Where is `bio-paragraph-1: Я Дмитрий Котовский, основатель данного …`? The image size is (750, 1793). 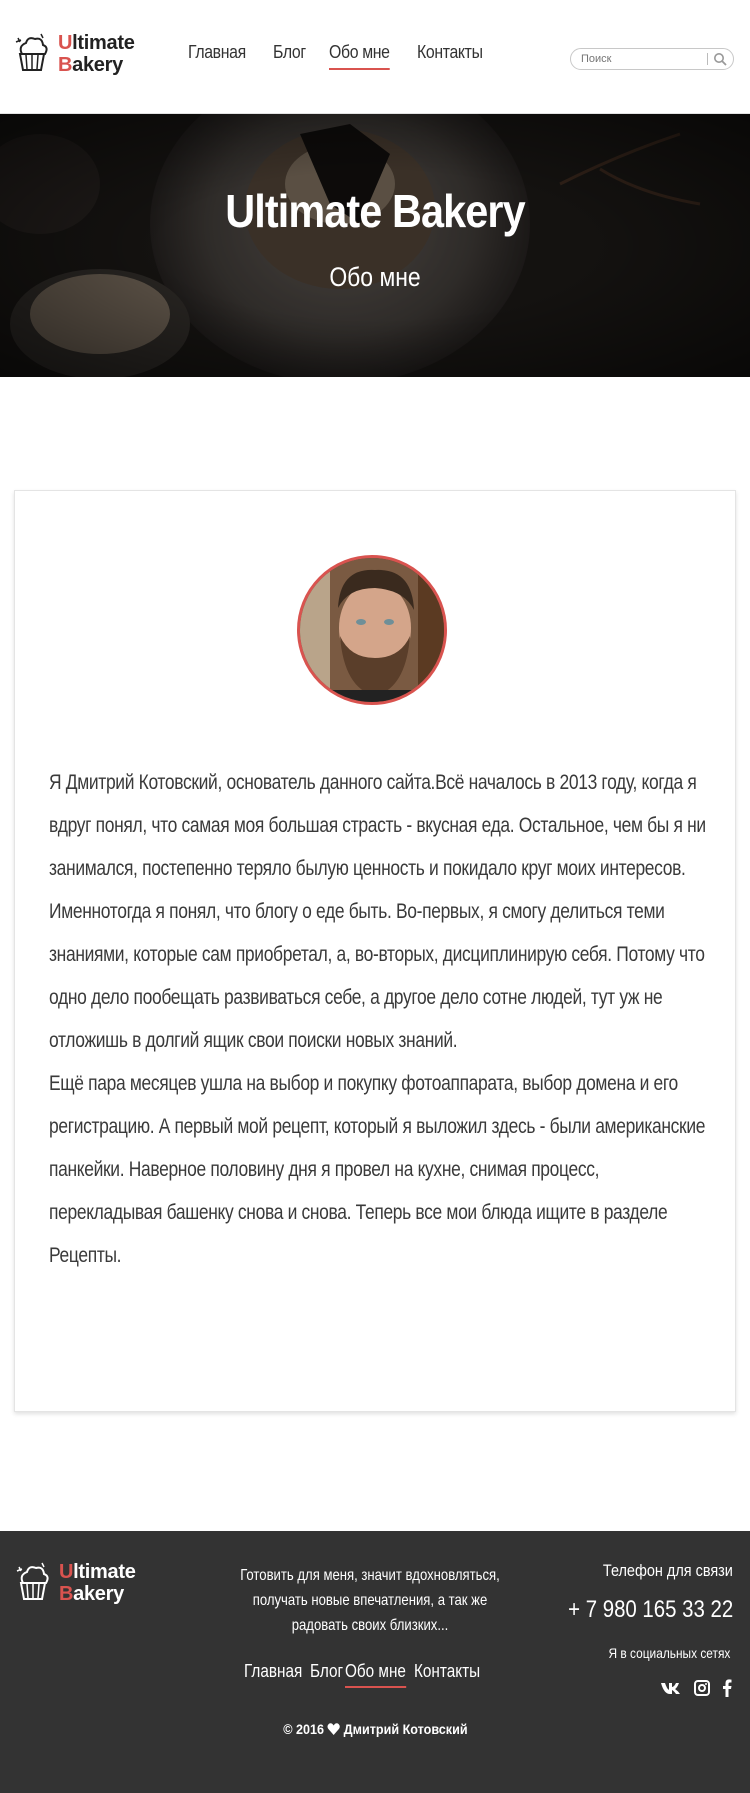 bio-paragraph-1: Я Дмитрий Котовский, основатель данного … is located at coordinates (377, 911).